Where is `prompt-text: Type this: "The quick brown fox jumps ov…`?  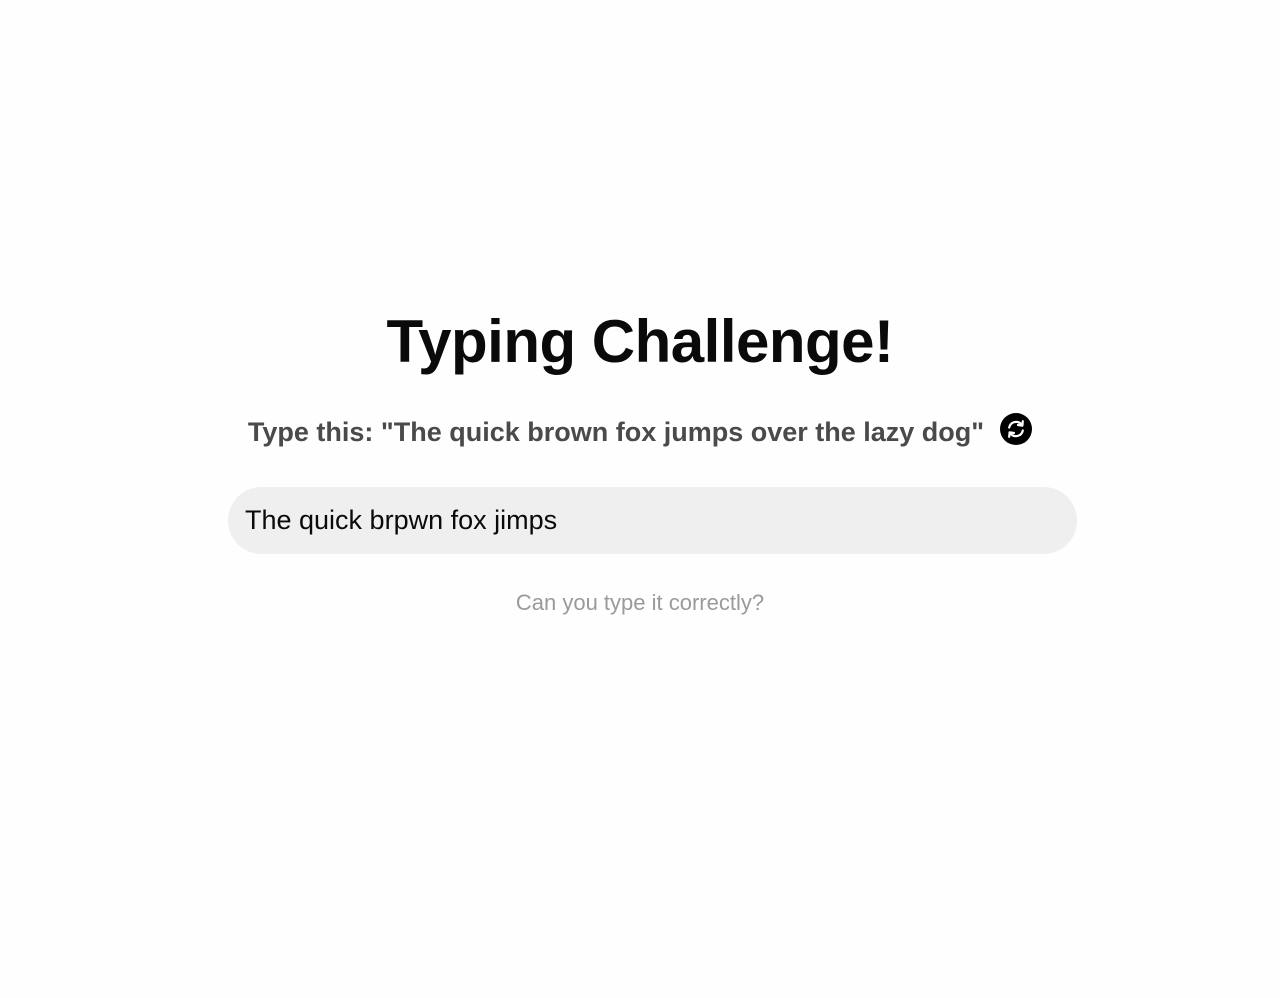
prompt-text: Type this: "The quick brown fox jumps ov… is located at coordinates (616, 432).